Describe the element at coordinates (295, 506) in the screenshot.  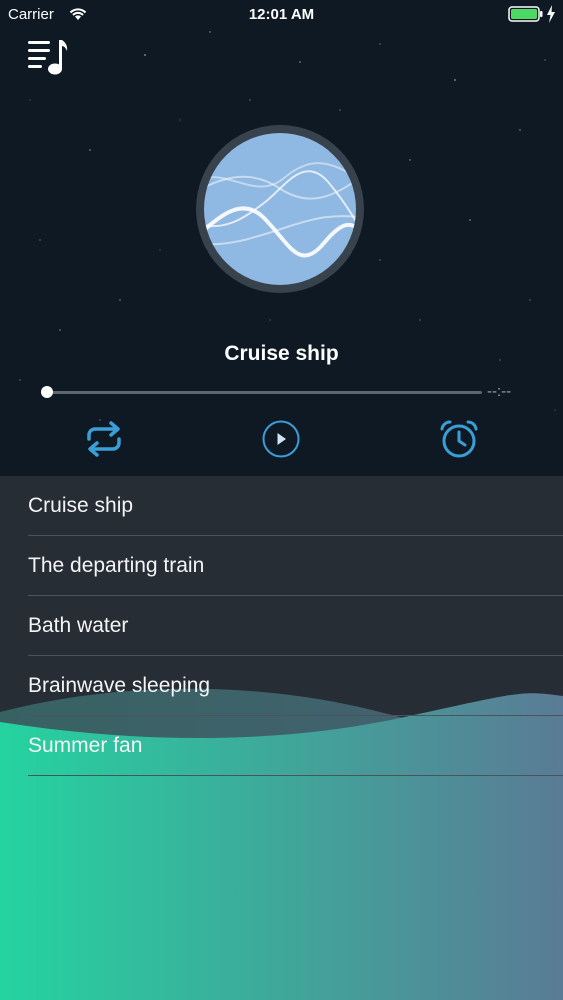
I see `list-item: Cruise ship` at that location.